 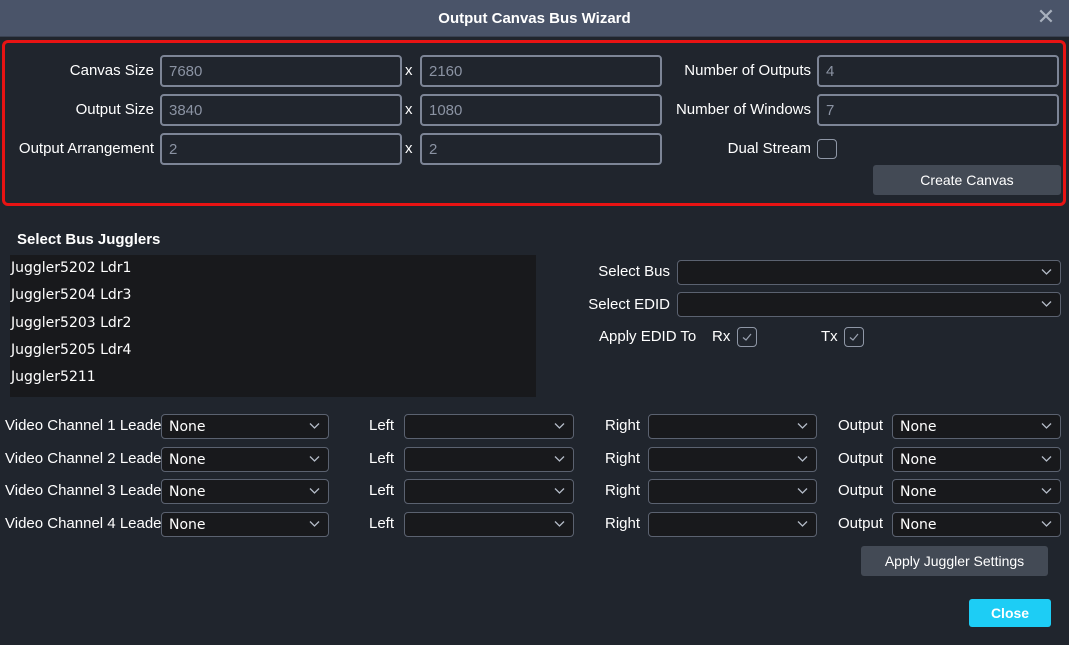 I want to click on video-channel-leader-label: Video Channel 4 Leader, so click(x=86, y=523).